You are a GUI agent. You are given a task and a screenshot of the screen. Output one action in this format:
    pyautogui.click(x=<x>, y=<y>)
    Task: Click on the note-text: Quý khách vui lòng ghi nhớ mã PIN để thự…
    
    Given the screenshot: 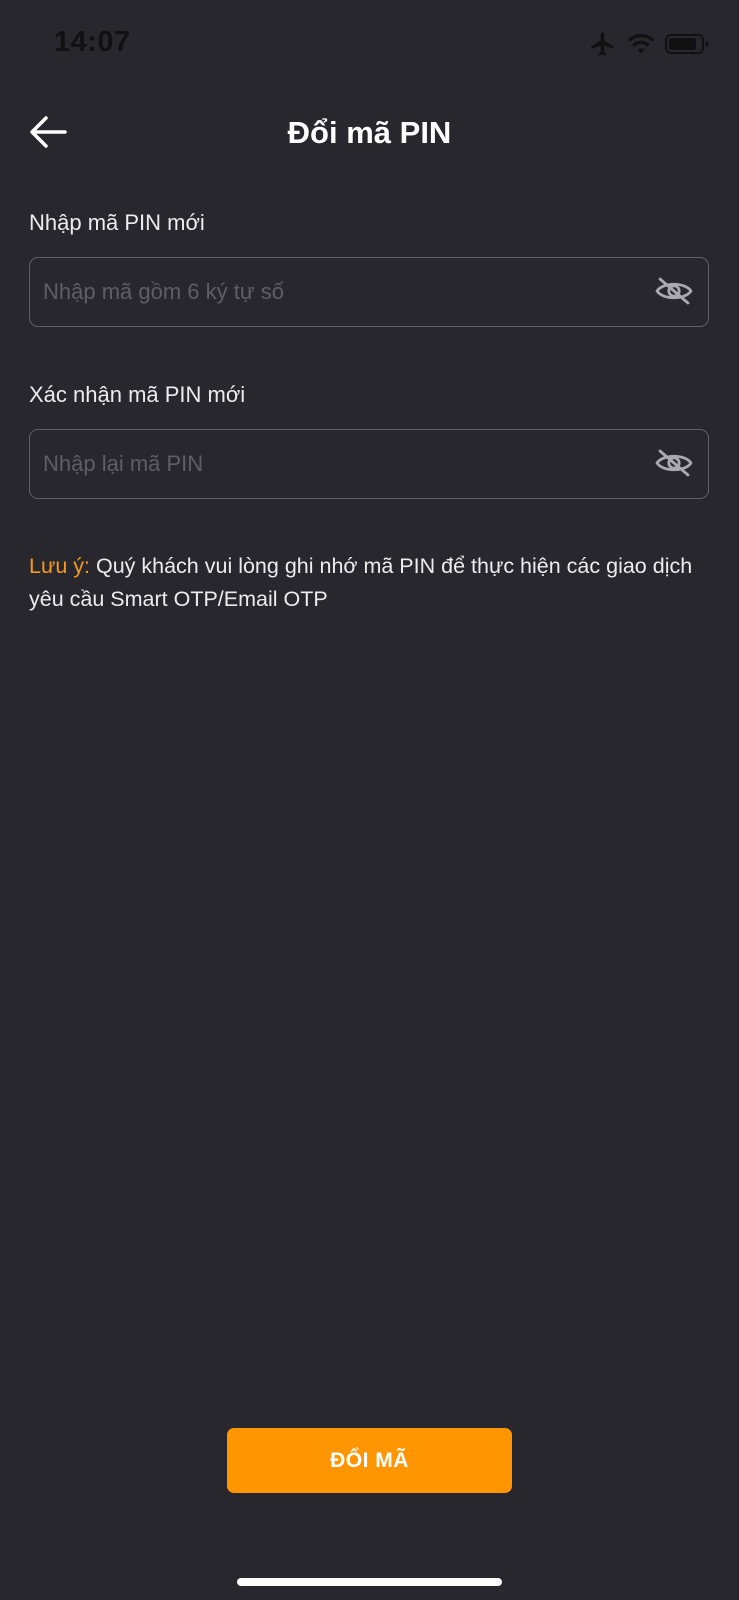 What is the action you would take?
    pyautogui.click(x=361, y=582)
    